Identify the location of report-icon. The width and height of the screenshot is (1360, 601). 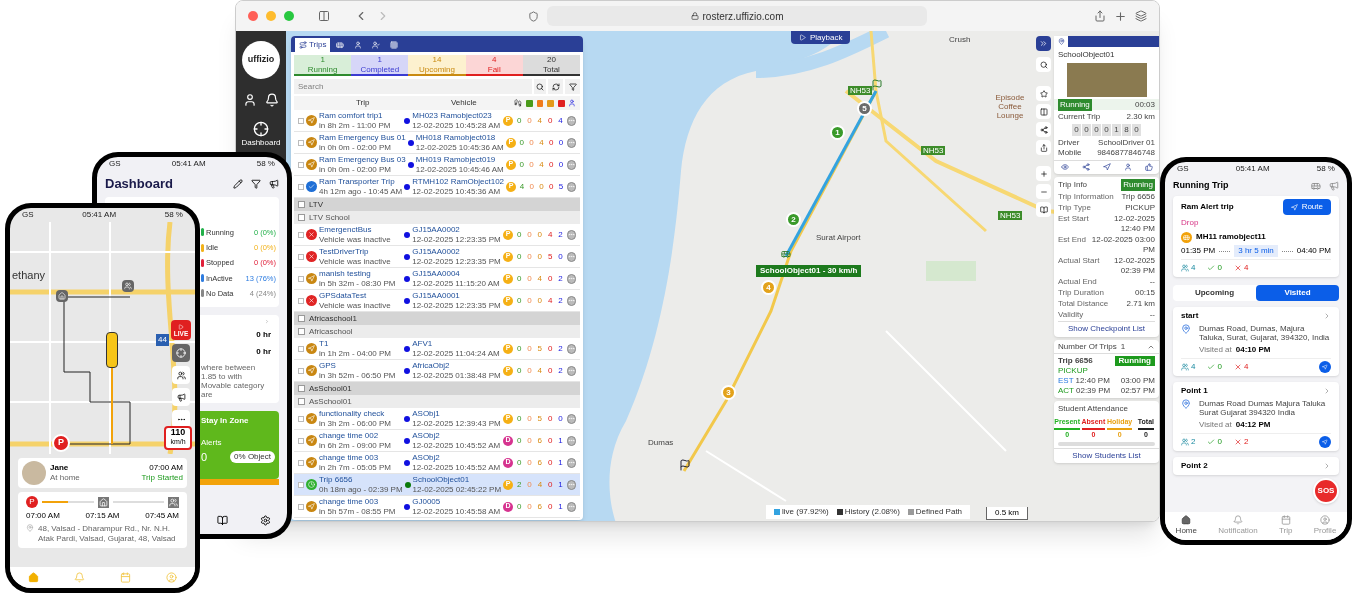
(222, 520).